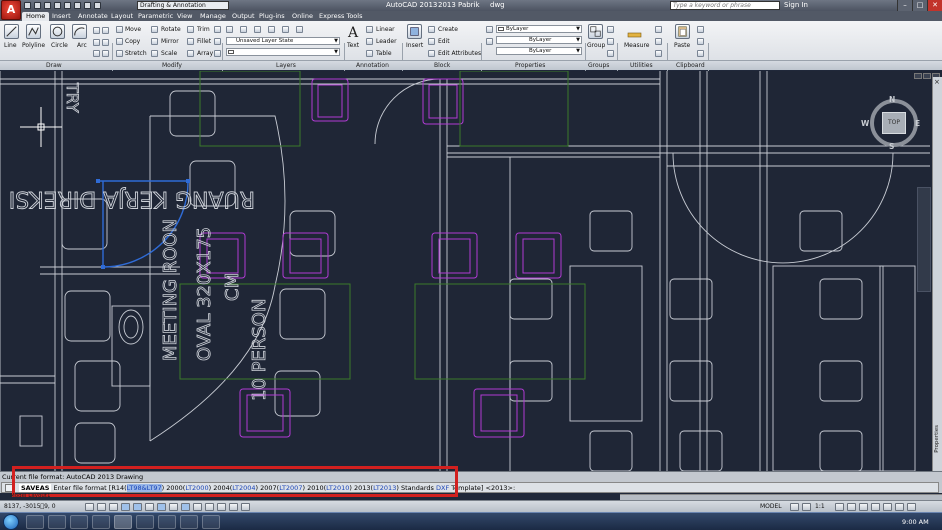 This screenshot has width=942, height=530. I want to click on option-lt2000: LT2000, so click(196, 488).